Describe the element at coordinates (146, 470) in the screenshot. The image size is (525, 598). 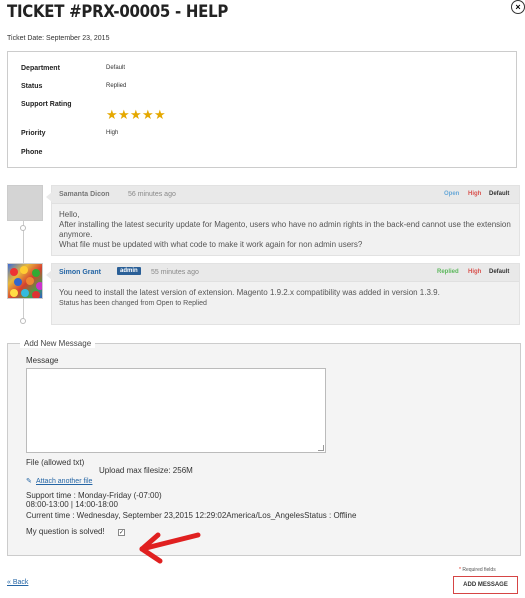
I see `upload-max-text: Upload max filesize: 256M` at that location.